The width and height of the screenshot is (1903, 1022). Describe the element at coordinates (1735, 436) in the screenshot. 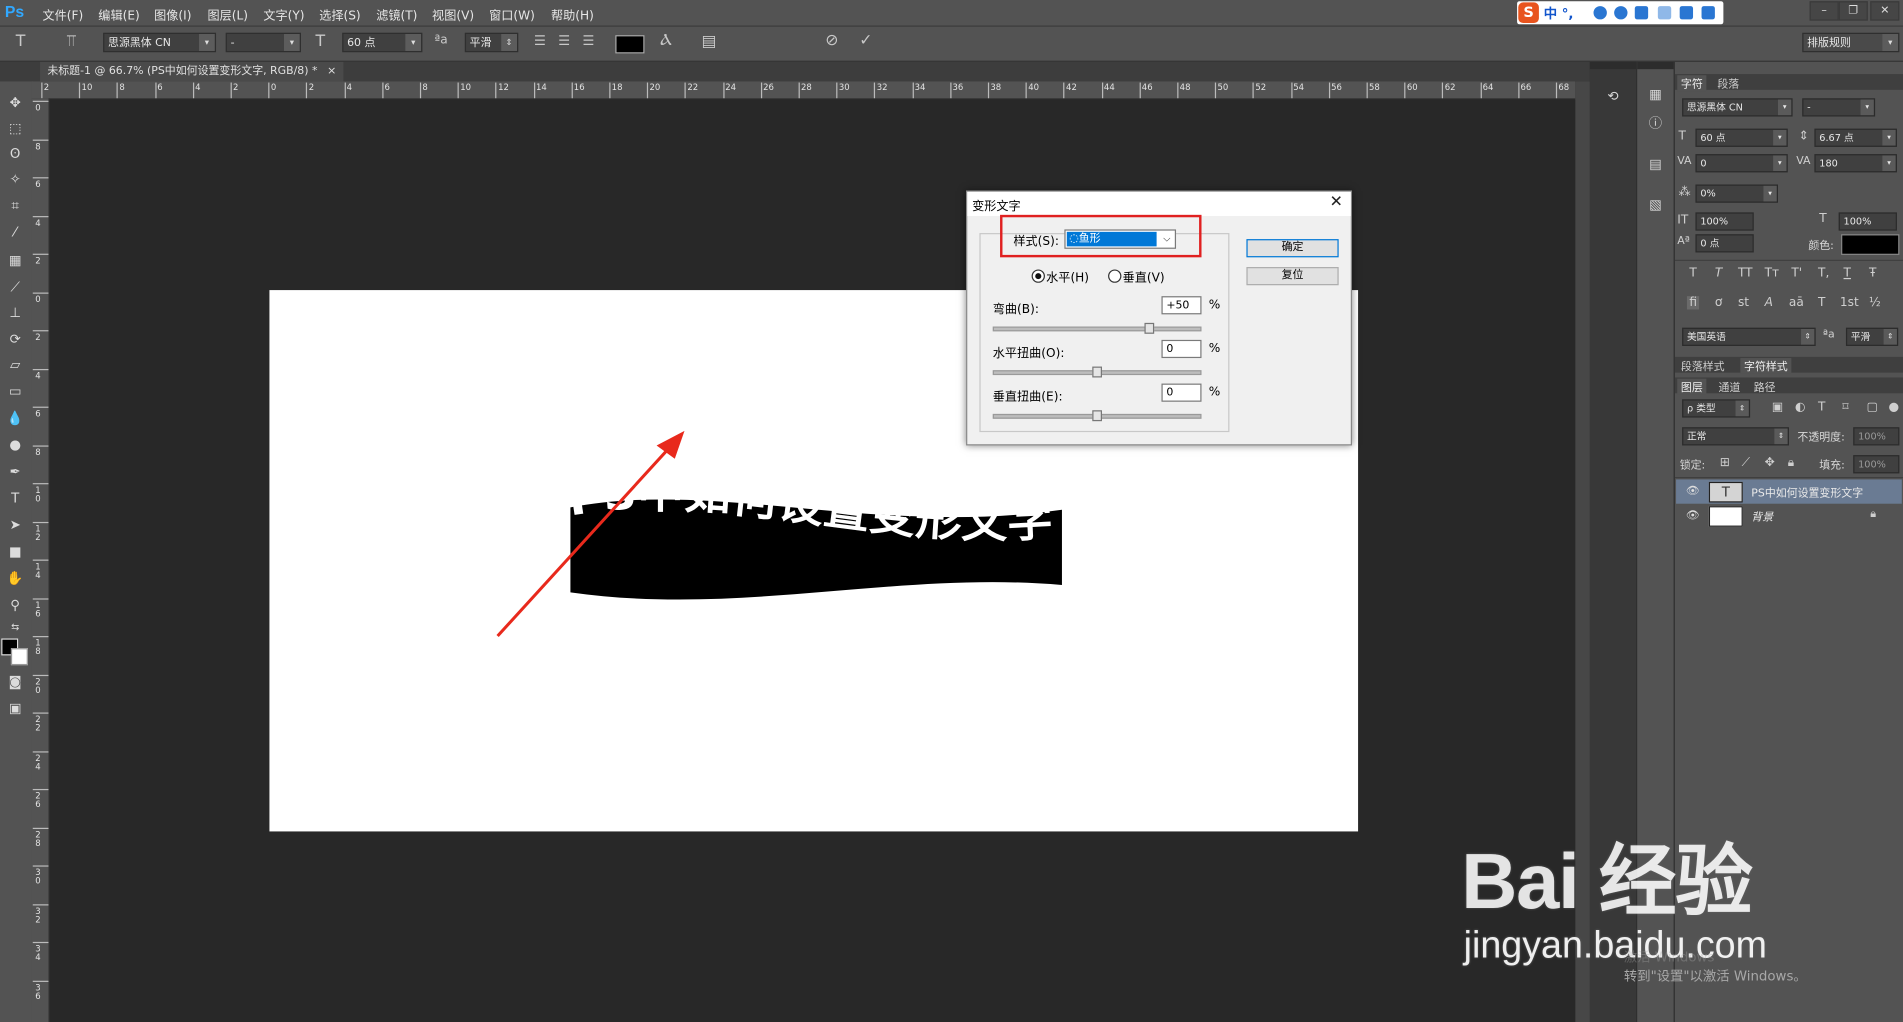

I see `blend-mode-select: 正常 ⇕` at that location.